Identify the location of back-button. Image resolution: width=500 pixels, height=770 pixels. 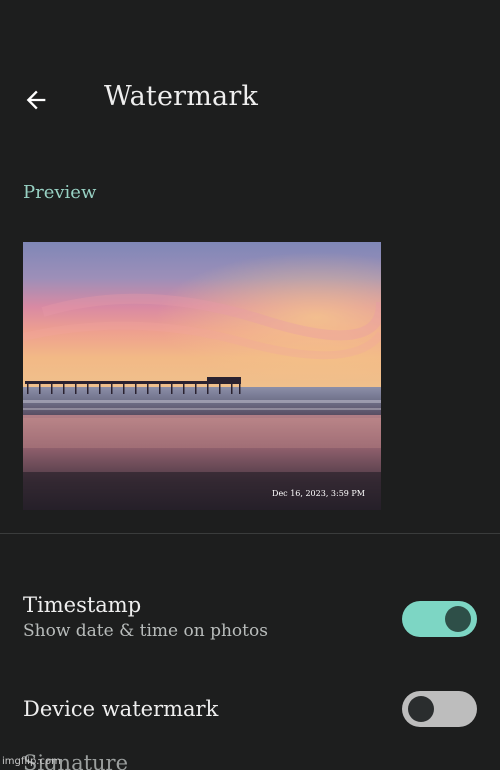
(36, 100).